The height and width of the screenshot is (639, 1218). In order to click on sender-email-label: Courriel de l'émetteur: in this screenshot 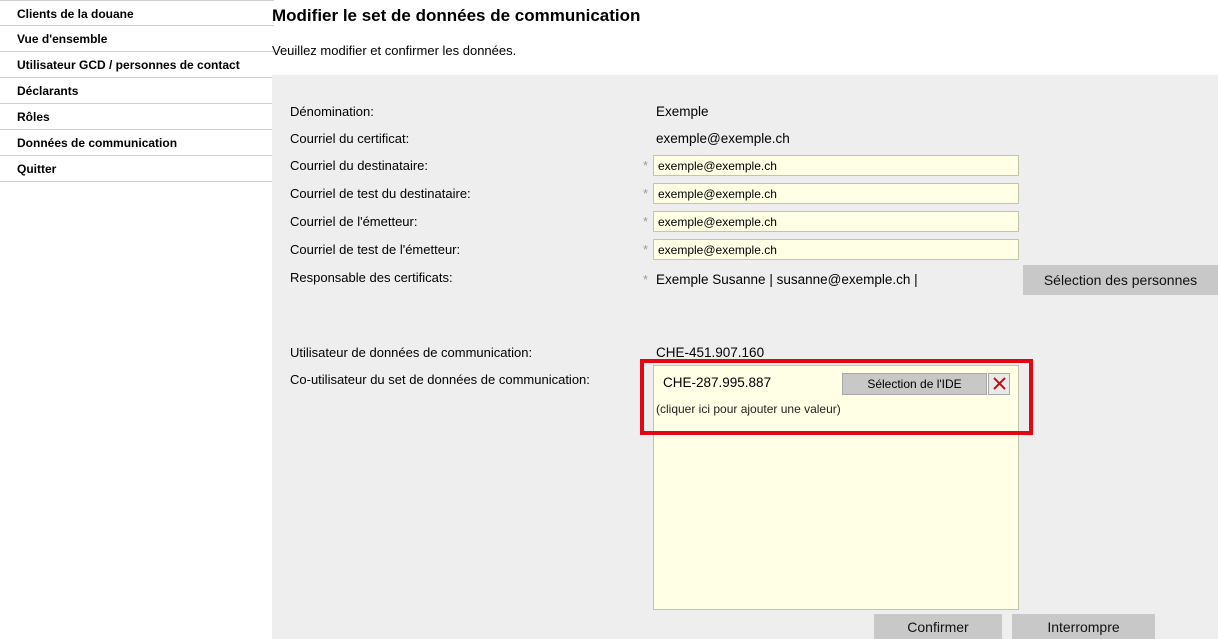, I will do `click(354, 221)`.